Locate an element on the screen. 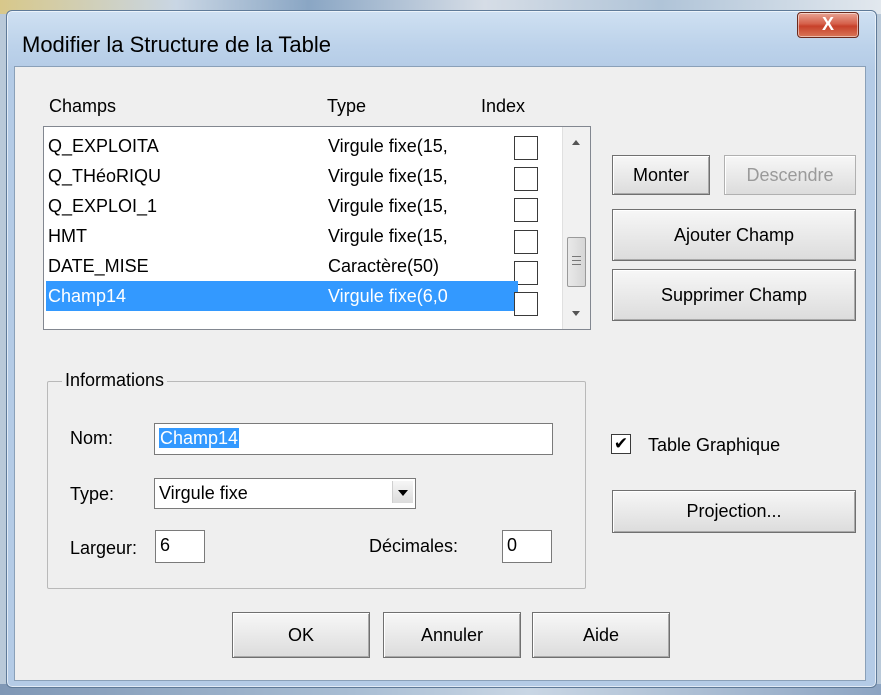 The image size is (881, 695). field-name: HMT is located at coordinates (67, 236).